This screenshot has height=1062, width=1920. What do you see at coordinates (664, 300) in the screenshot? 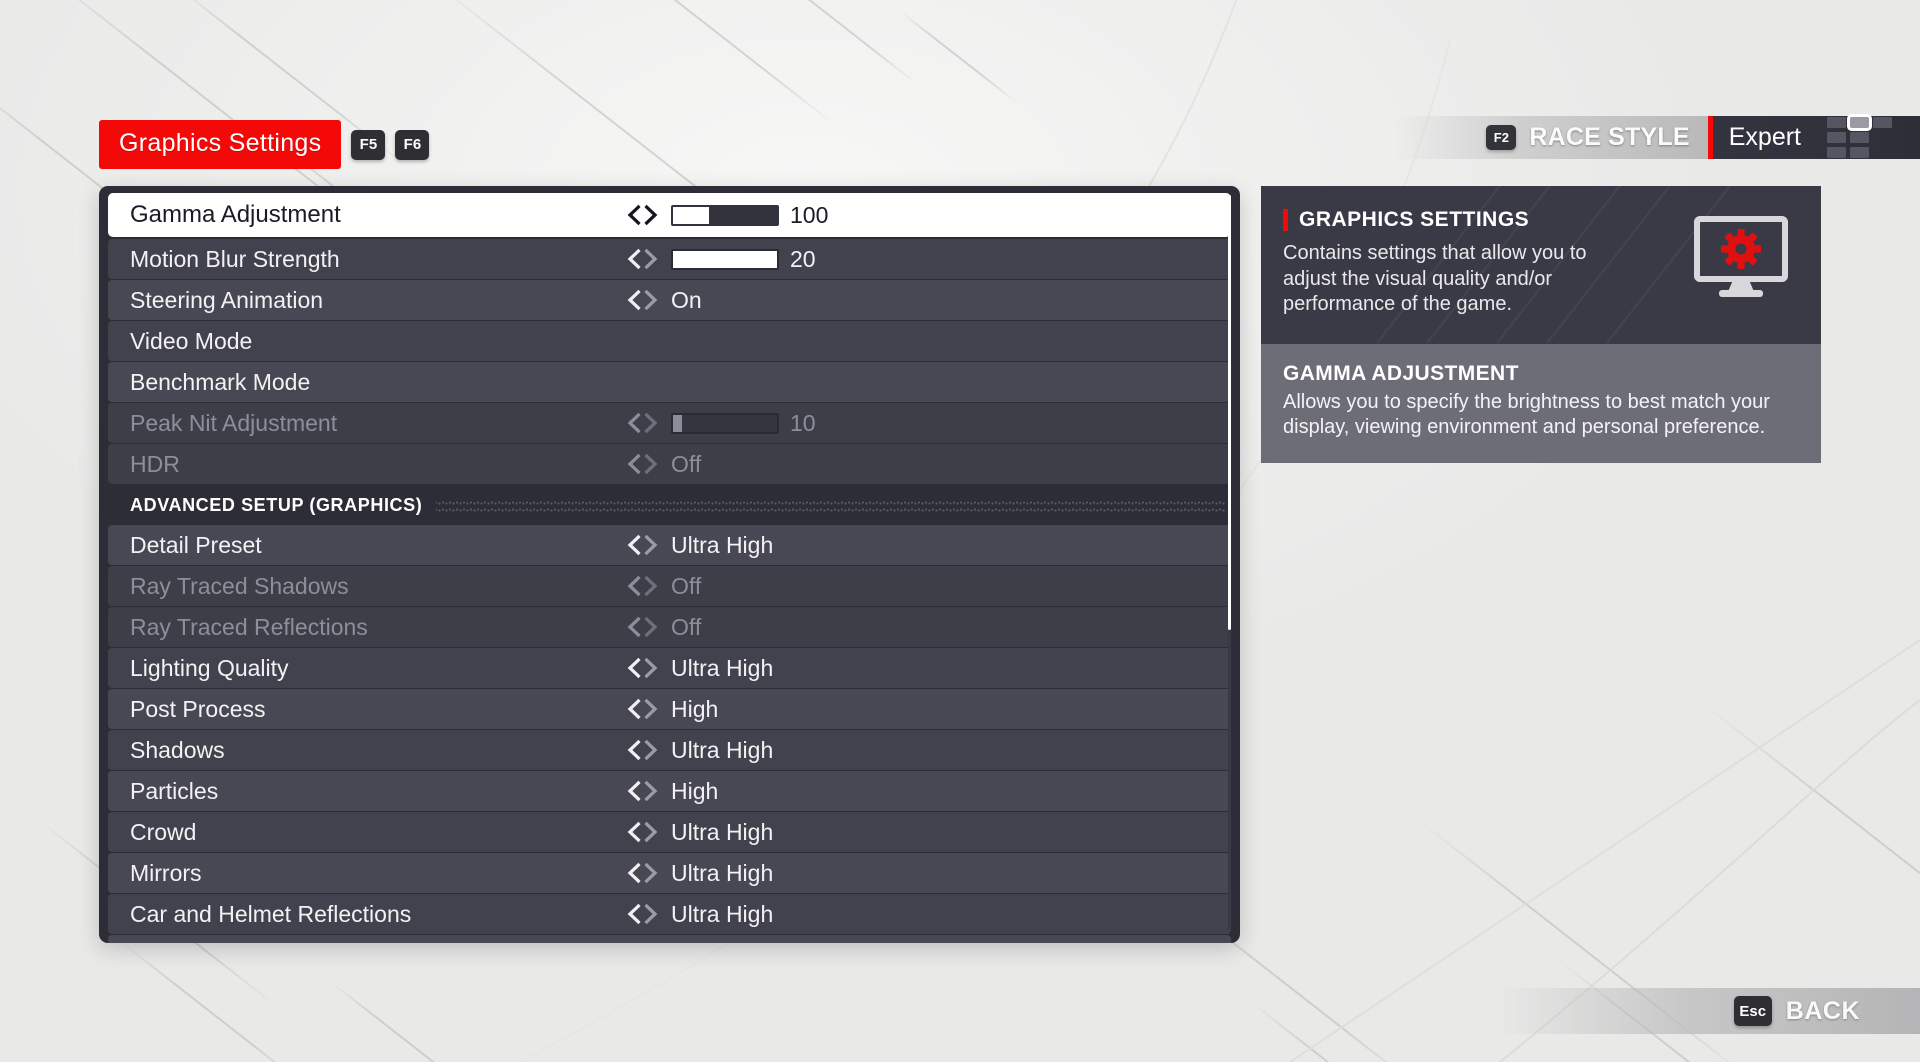
I see `settings-row-control: On` at bounding box center [664, 300].